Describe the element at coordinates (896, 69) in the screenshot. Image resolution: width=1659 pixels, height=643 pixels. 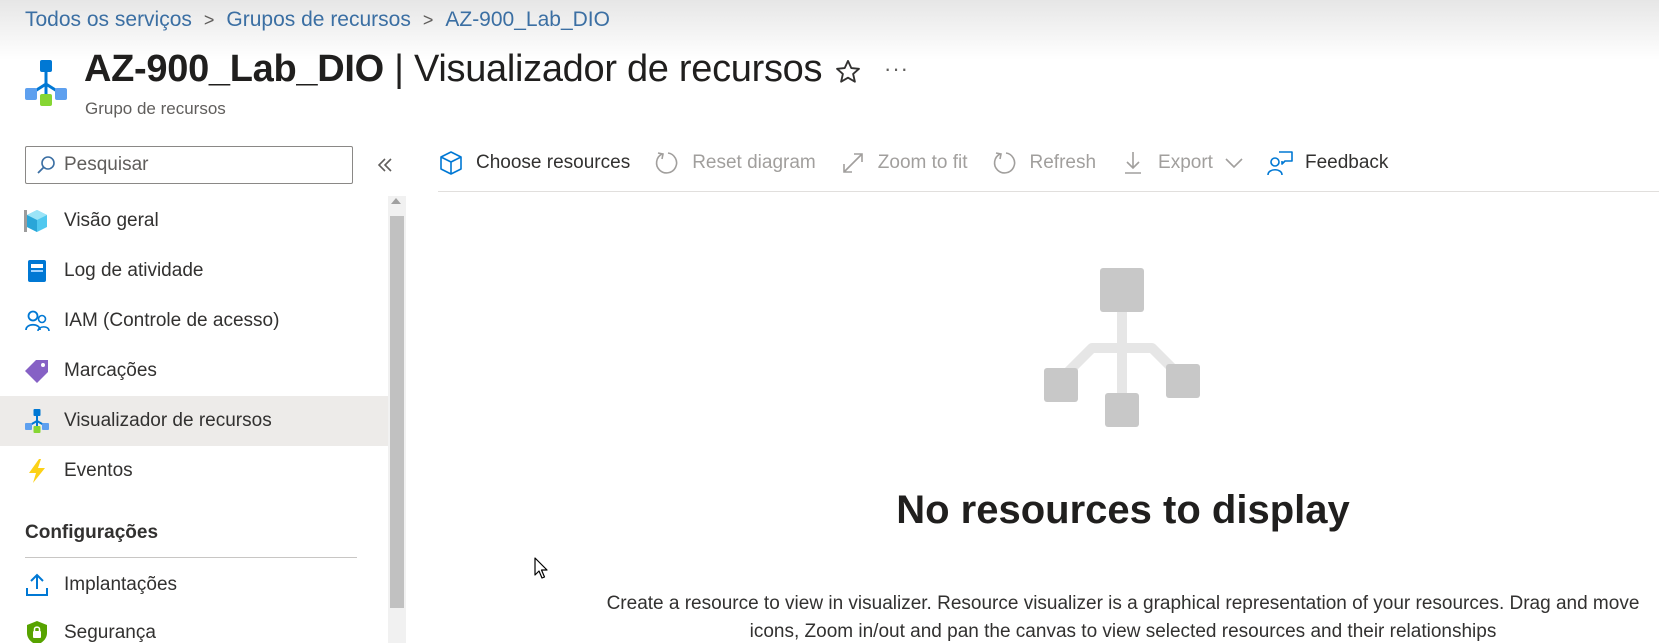
I see `more-options-button: ···` at that location.